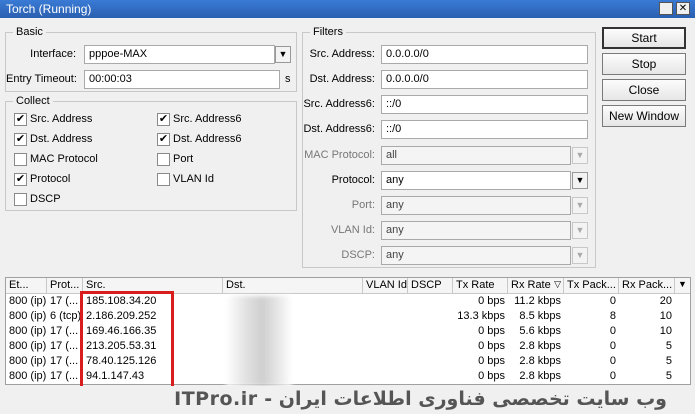 The height and width of the screenshot is (414, 695). I want to click on row-rx-rate: 8.5 kbps, so click(540, 316).